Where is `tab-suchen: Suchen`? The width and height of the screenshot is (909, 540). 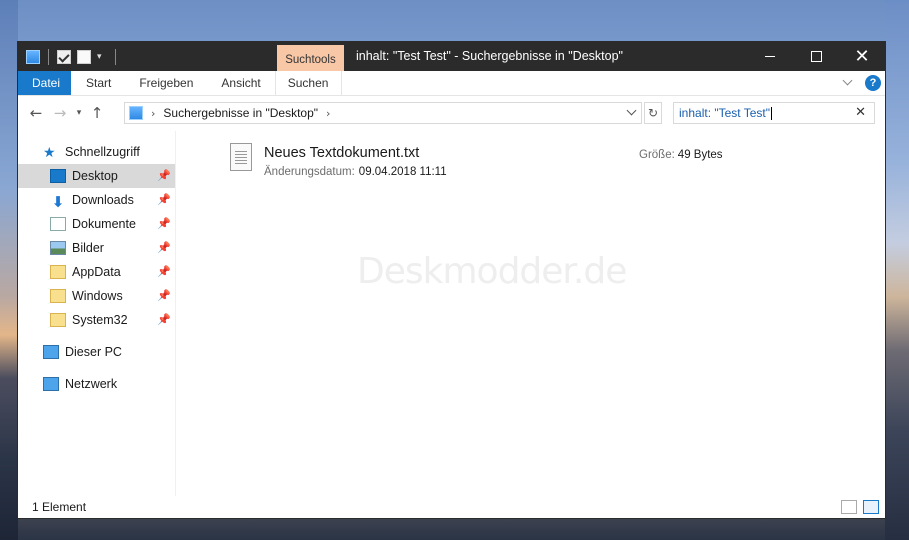
tab-suchen: Suchen is located at coordinates (308, 83).